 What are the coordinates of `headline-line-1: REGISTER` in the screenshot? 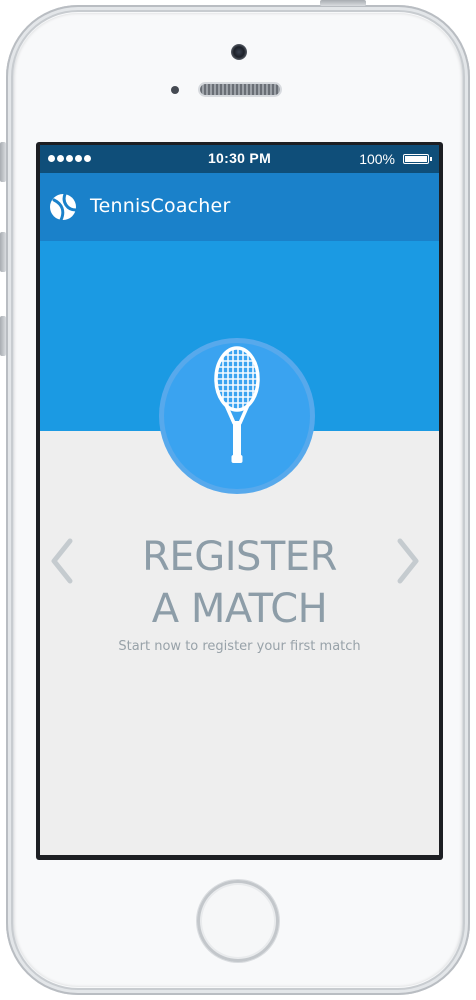 It's located at (239, 557).